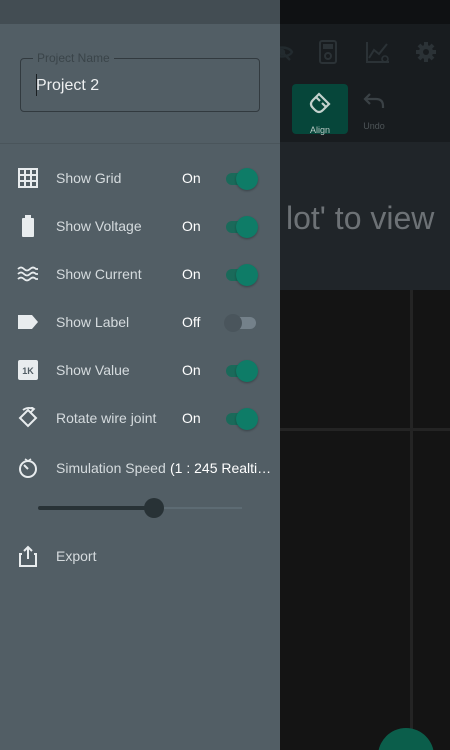 This screenshot has height=750, width=450. What do you see at coordinates (328, 52) in the screenshot?
I see `calculator-icon` at bounding box center [328, 52].